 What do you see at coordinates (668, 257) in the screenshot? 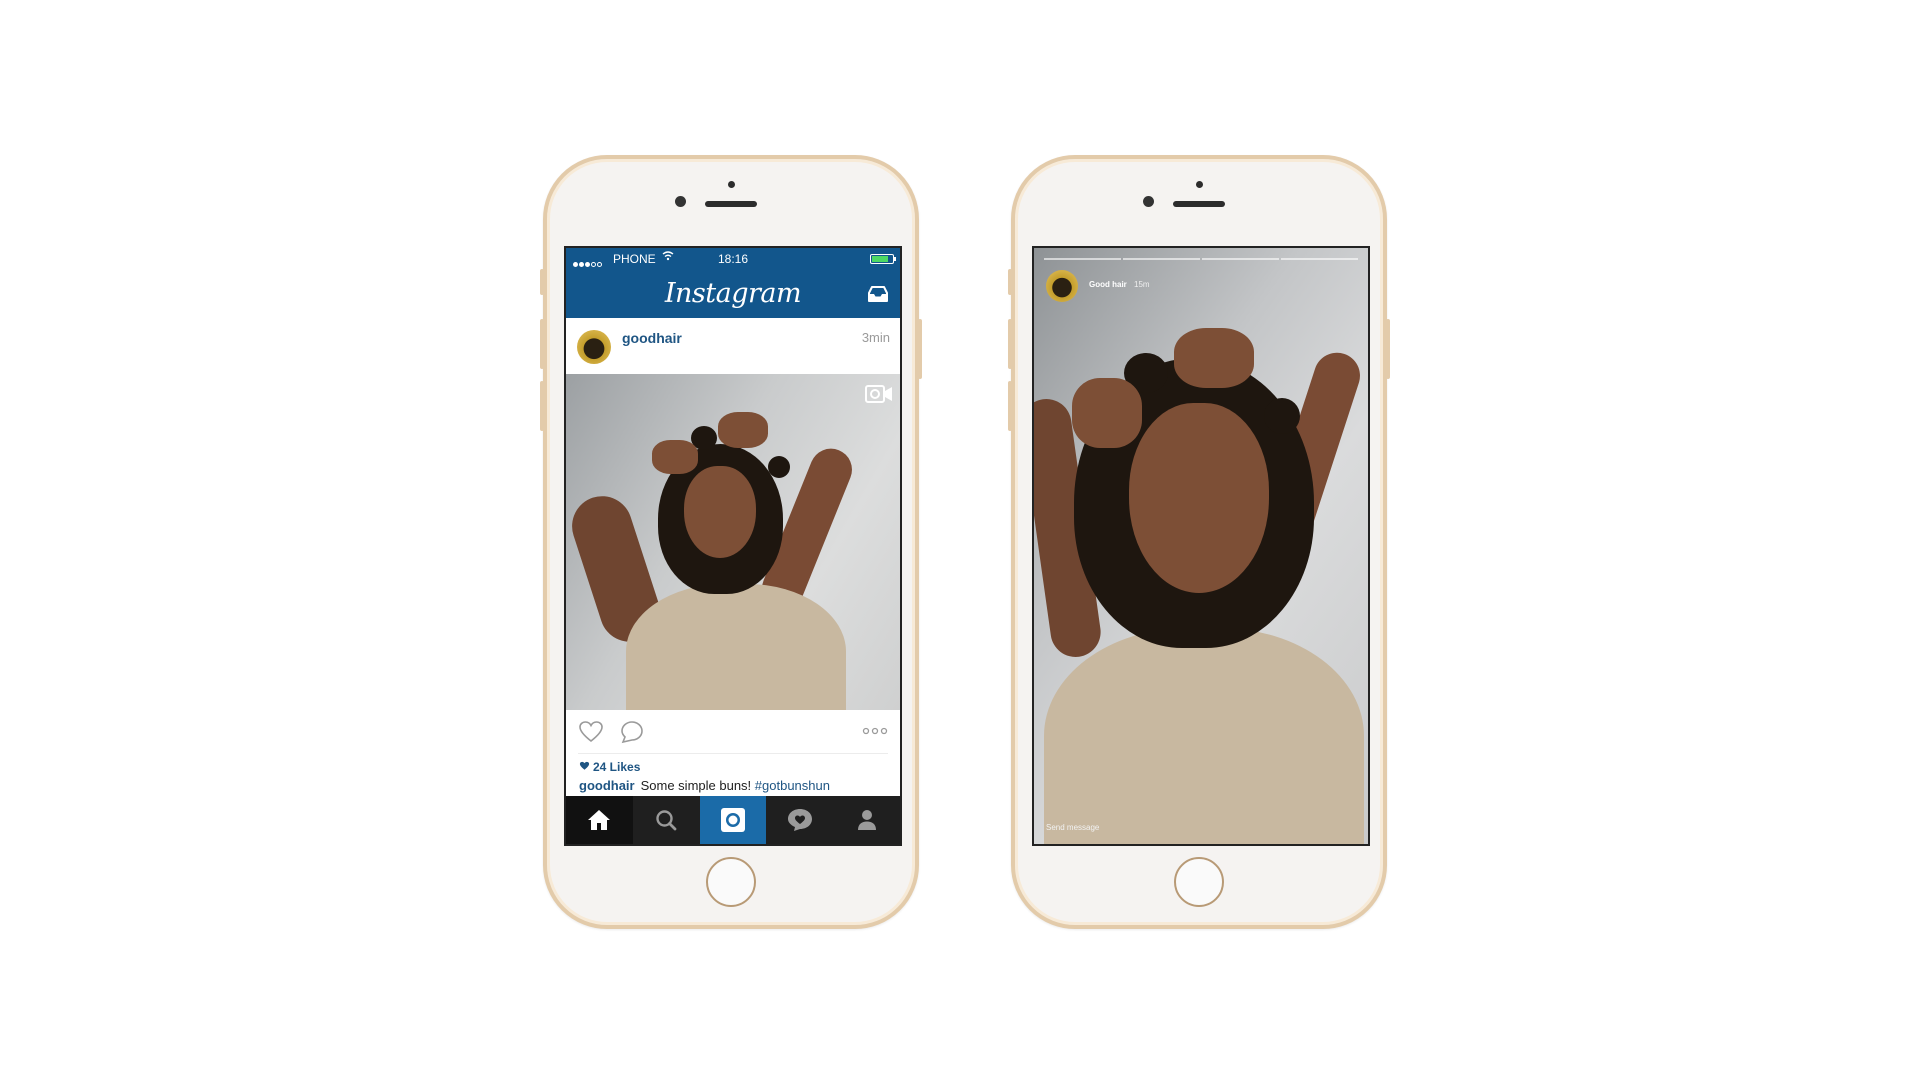
I see `wifi-icon` at bounding box center [668, 257].